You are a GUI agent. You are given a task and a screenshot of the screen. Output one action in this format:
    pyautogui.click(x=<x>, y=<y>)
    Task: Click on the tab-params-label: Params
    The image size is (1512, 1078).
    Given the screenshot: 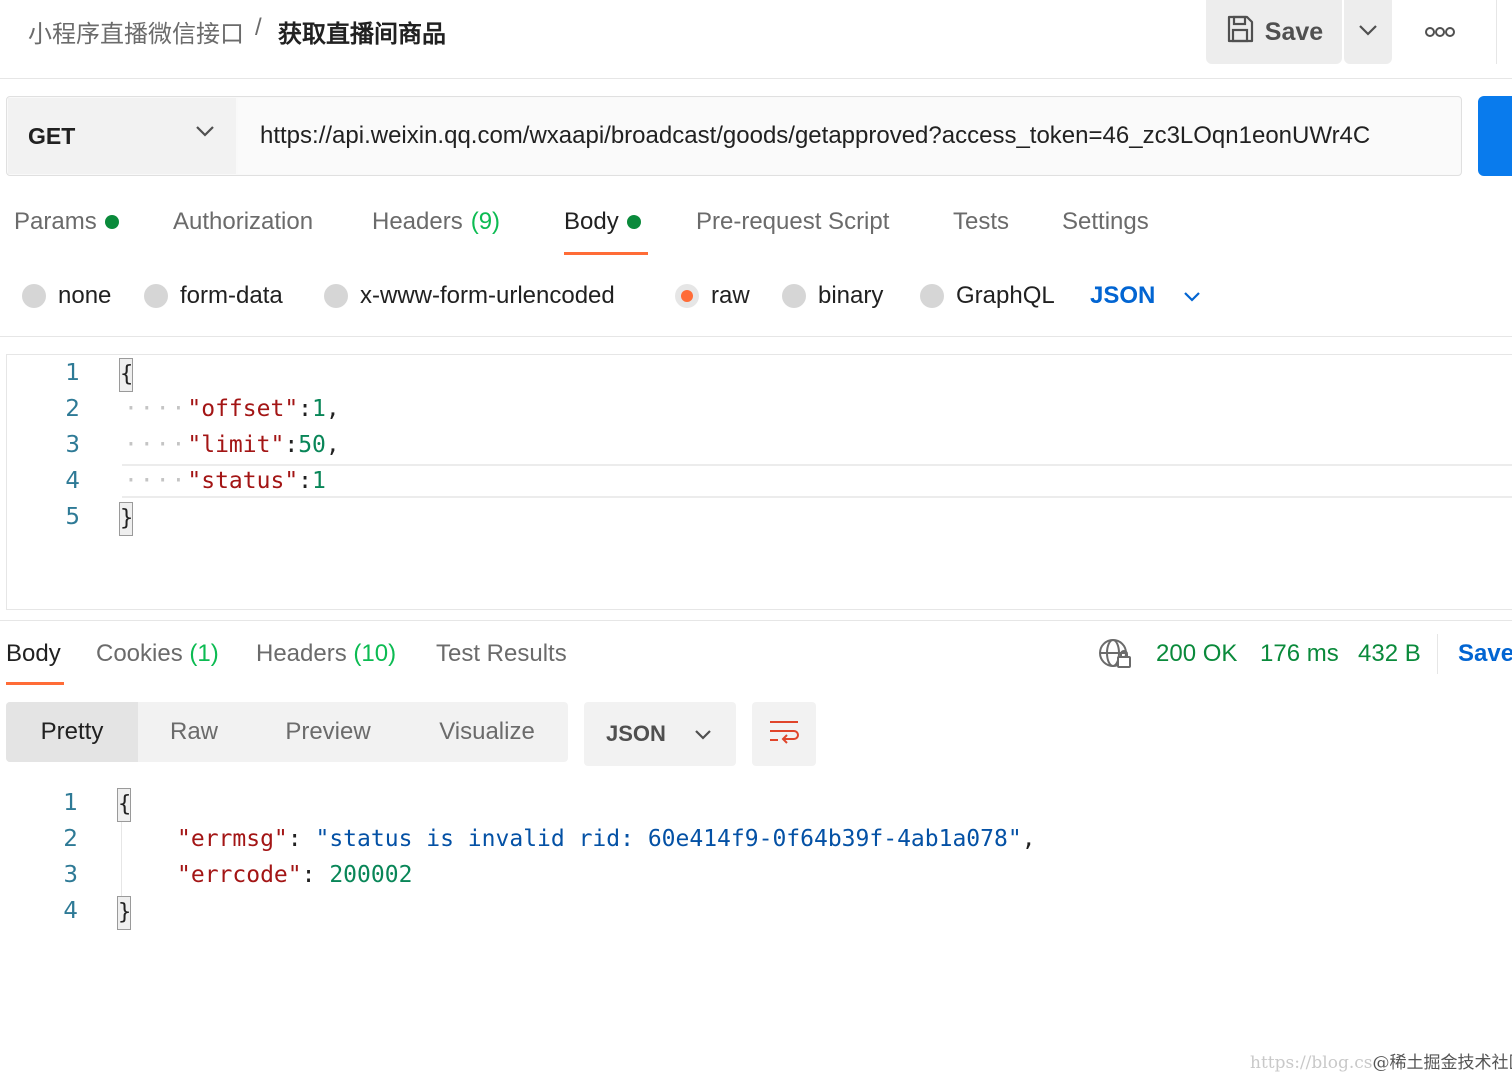 What is the action you would take?
    pyautogui.click(x=55, y=221)
    